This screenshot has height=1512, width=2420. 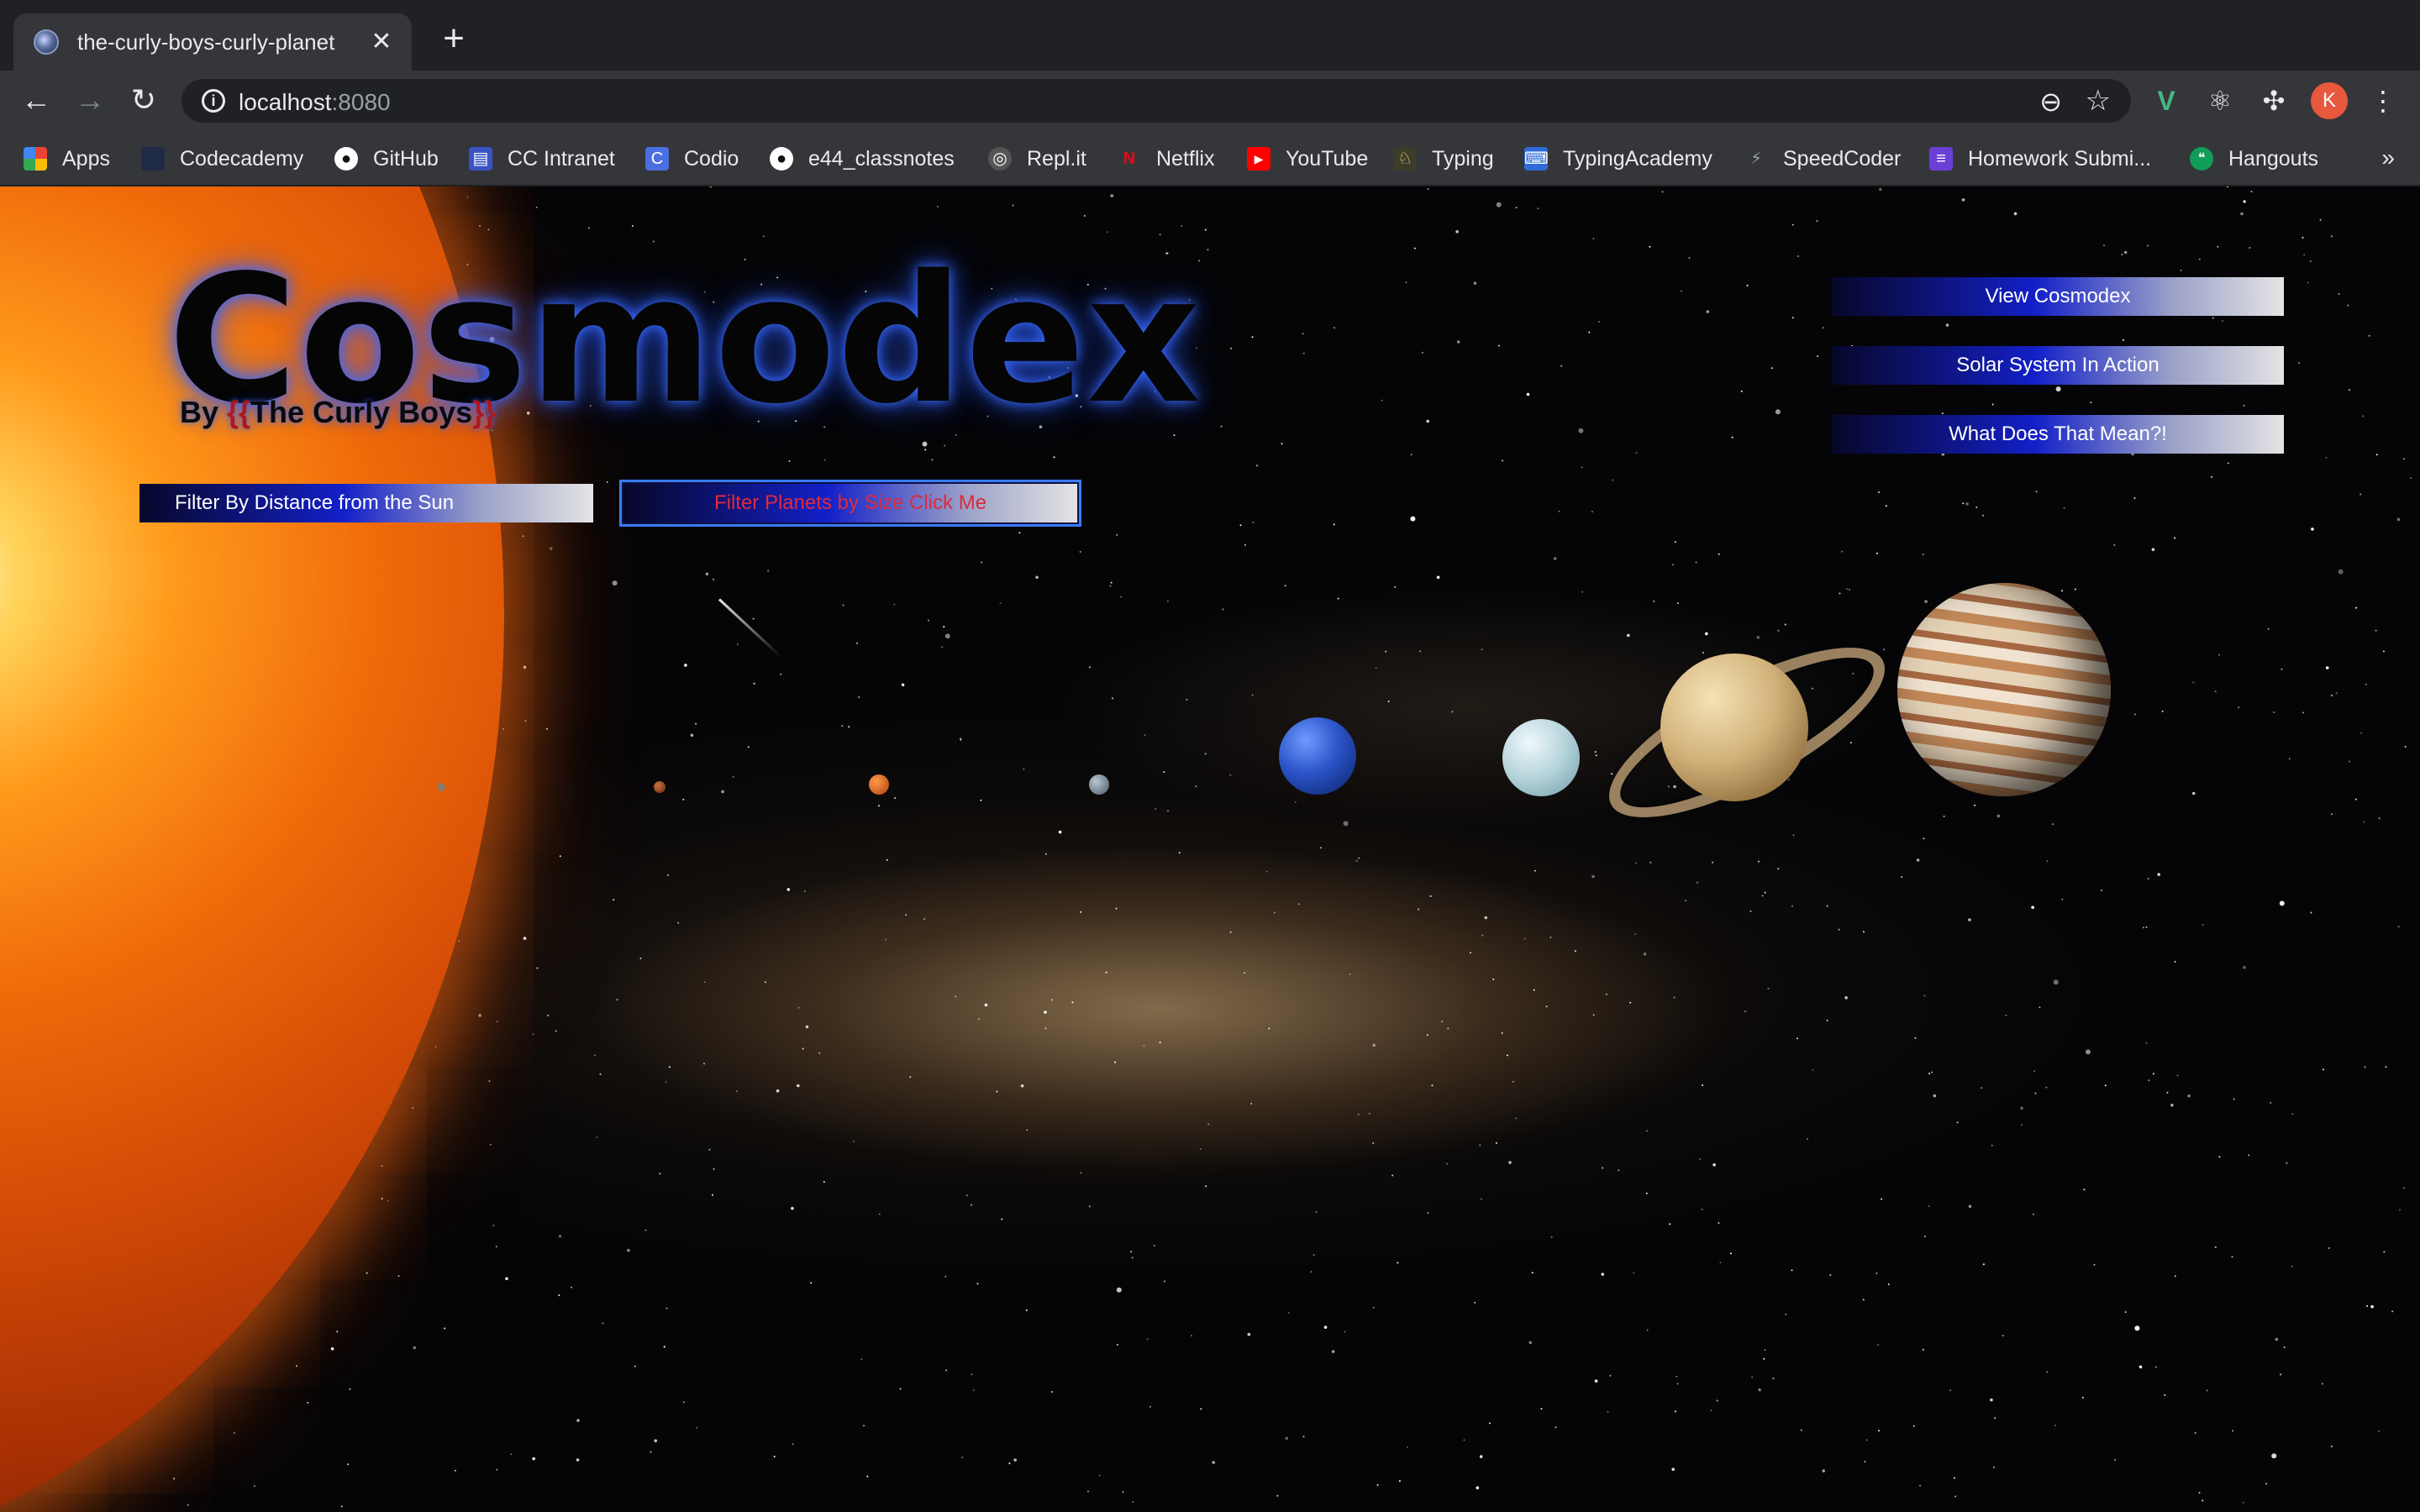 I want to click on bookmark-codecademy: Codecademy, so click(x=222, y=158).